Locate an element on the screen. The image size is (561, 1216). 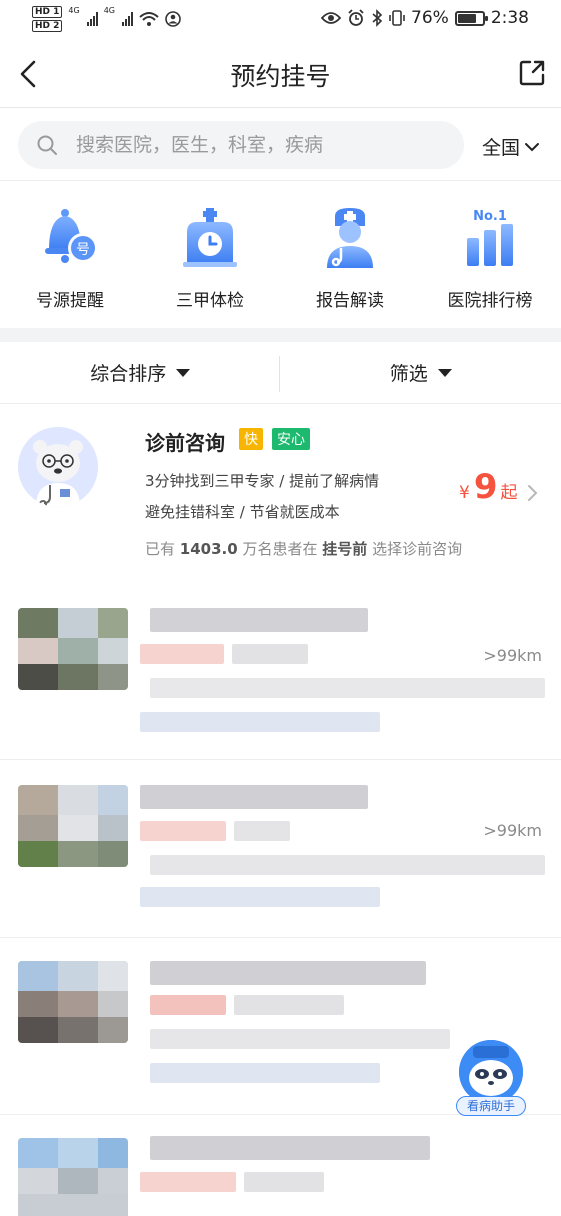
stat-bold: 挂号前 is located at coordinates (345, 549).